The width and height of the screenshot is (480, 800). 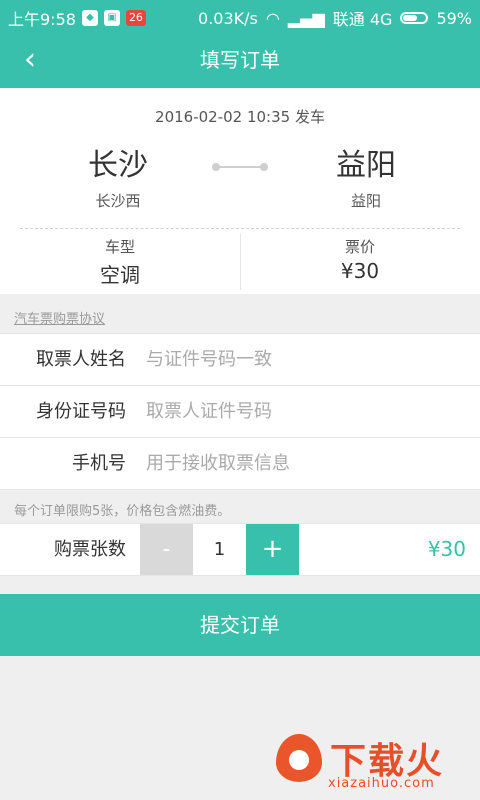 What do you see at coordinates (299, 758) in the screenshot?
I see `flame-icon` at bounding box center [299, 758].